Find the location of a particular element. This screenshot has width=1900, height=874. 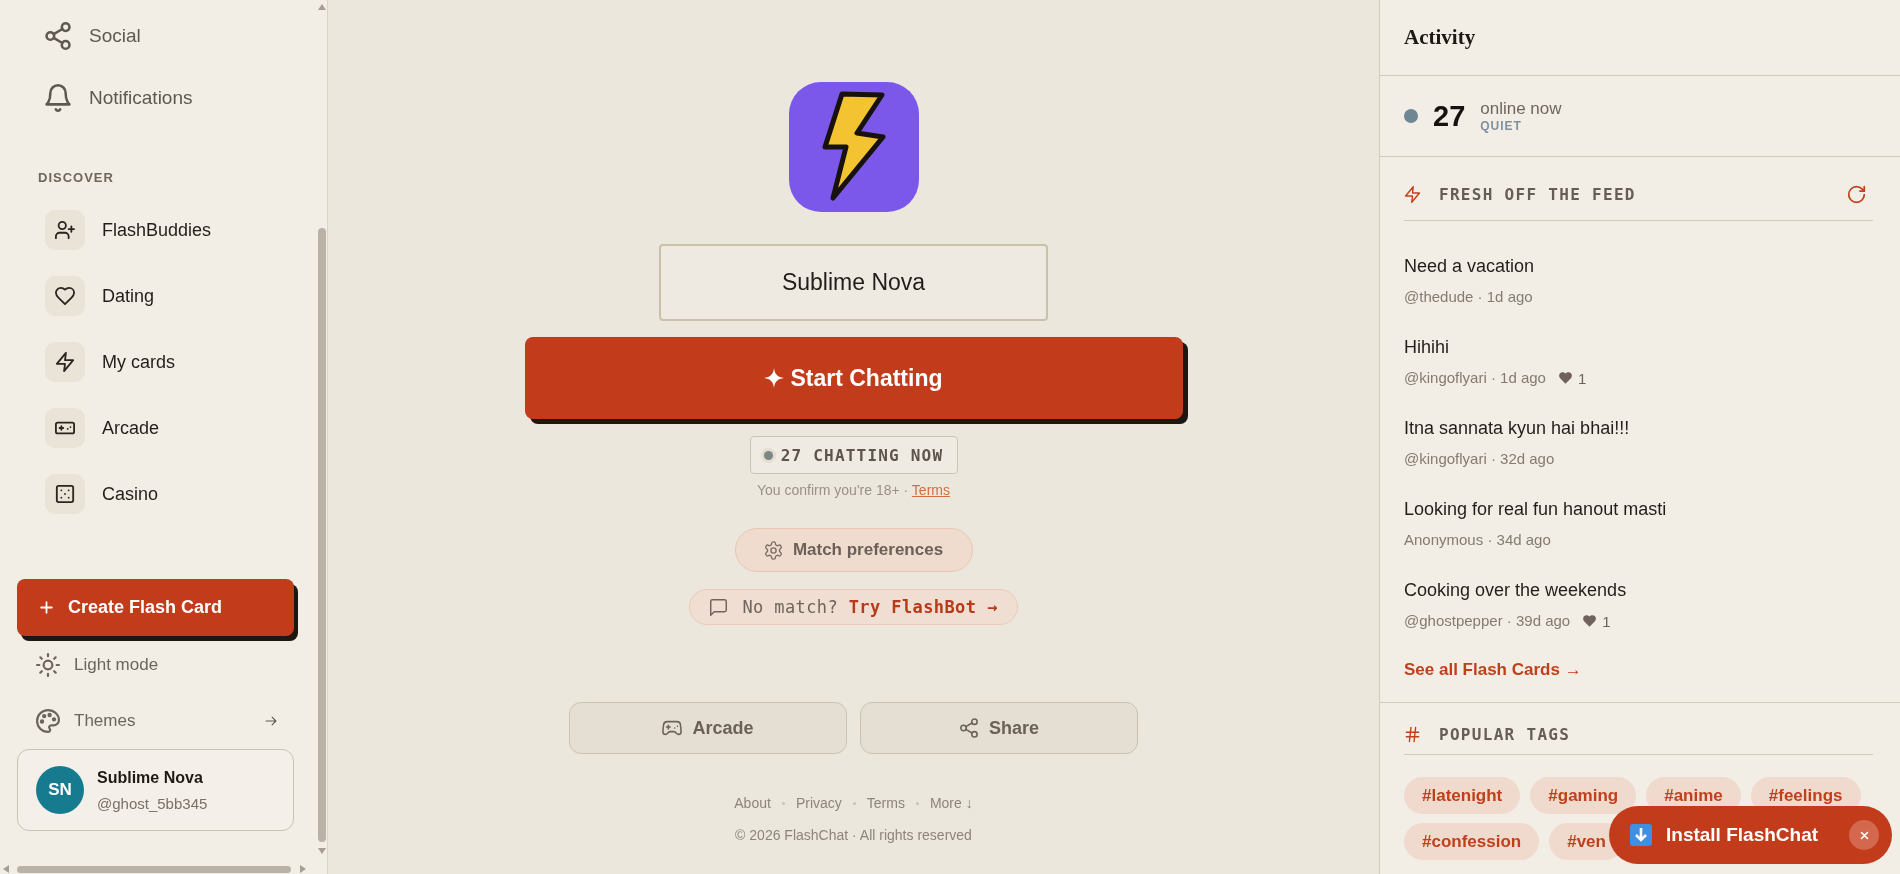

sidebar-link: My cards is located at coordinates (155, 362).